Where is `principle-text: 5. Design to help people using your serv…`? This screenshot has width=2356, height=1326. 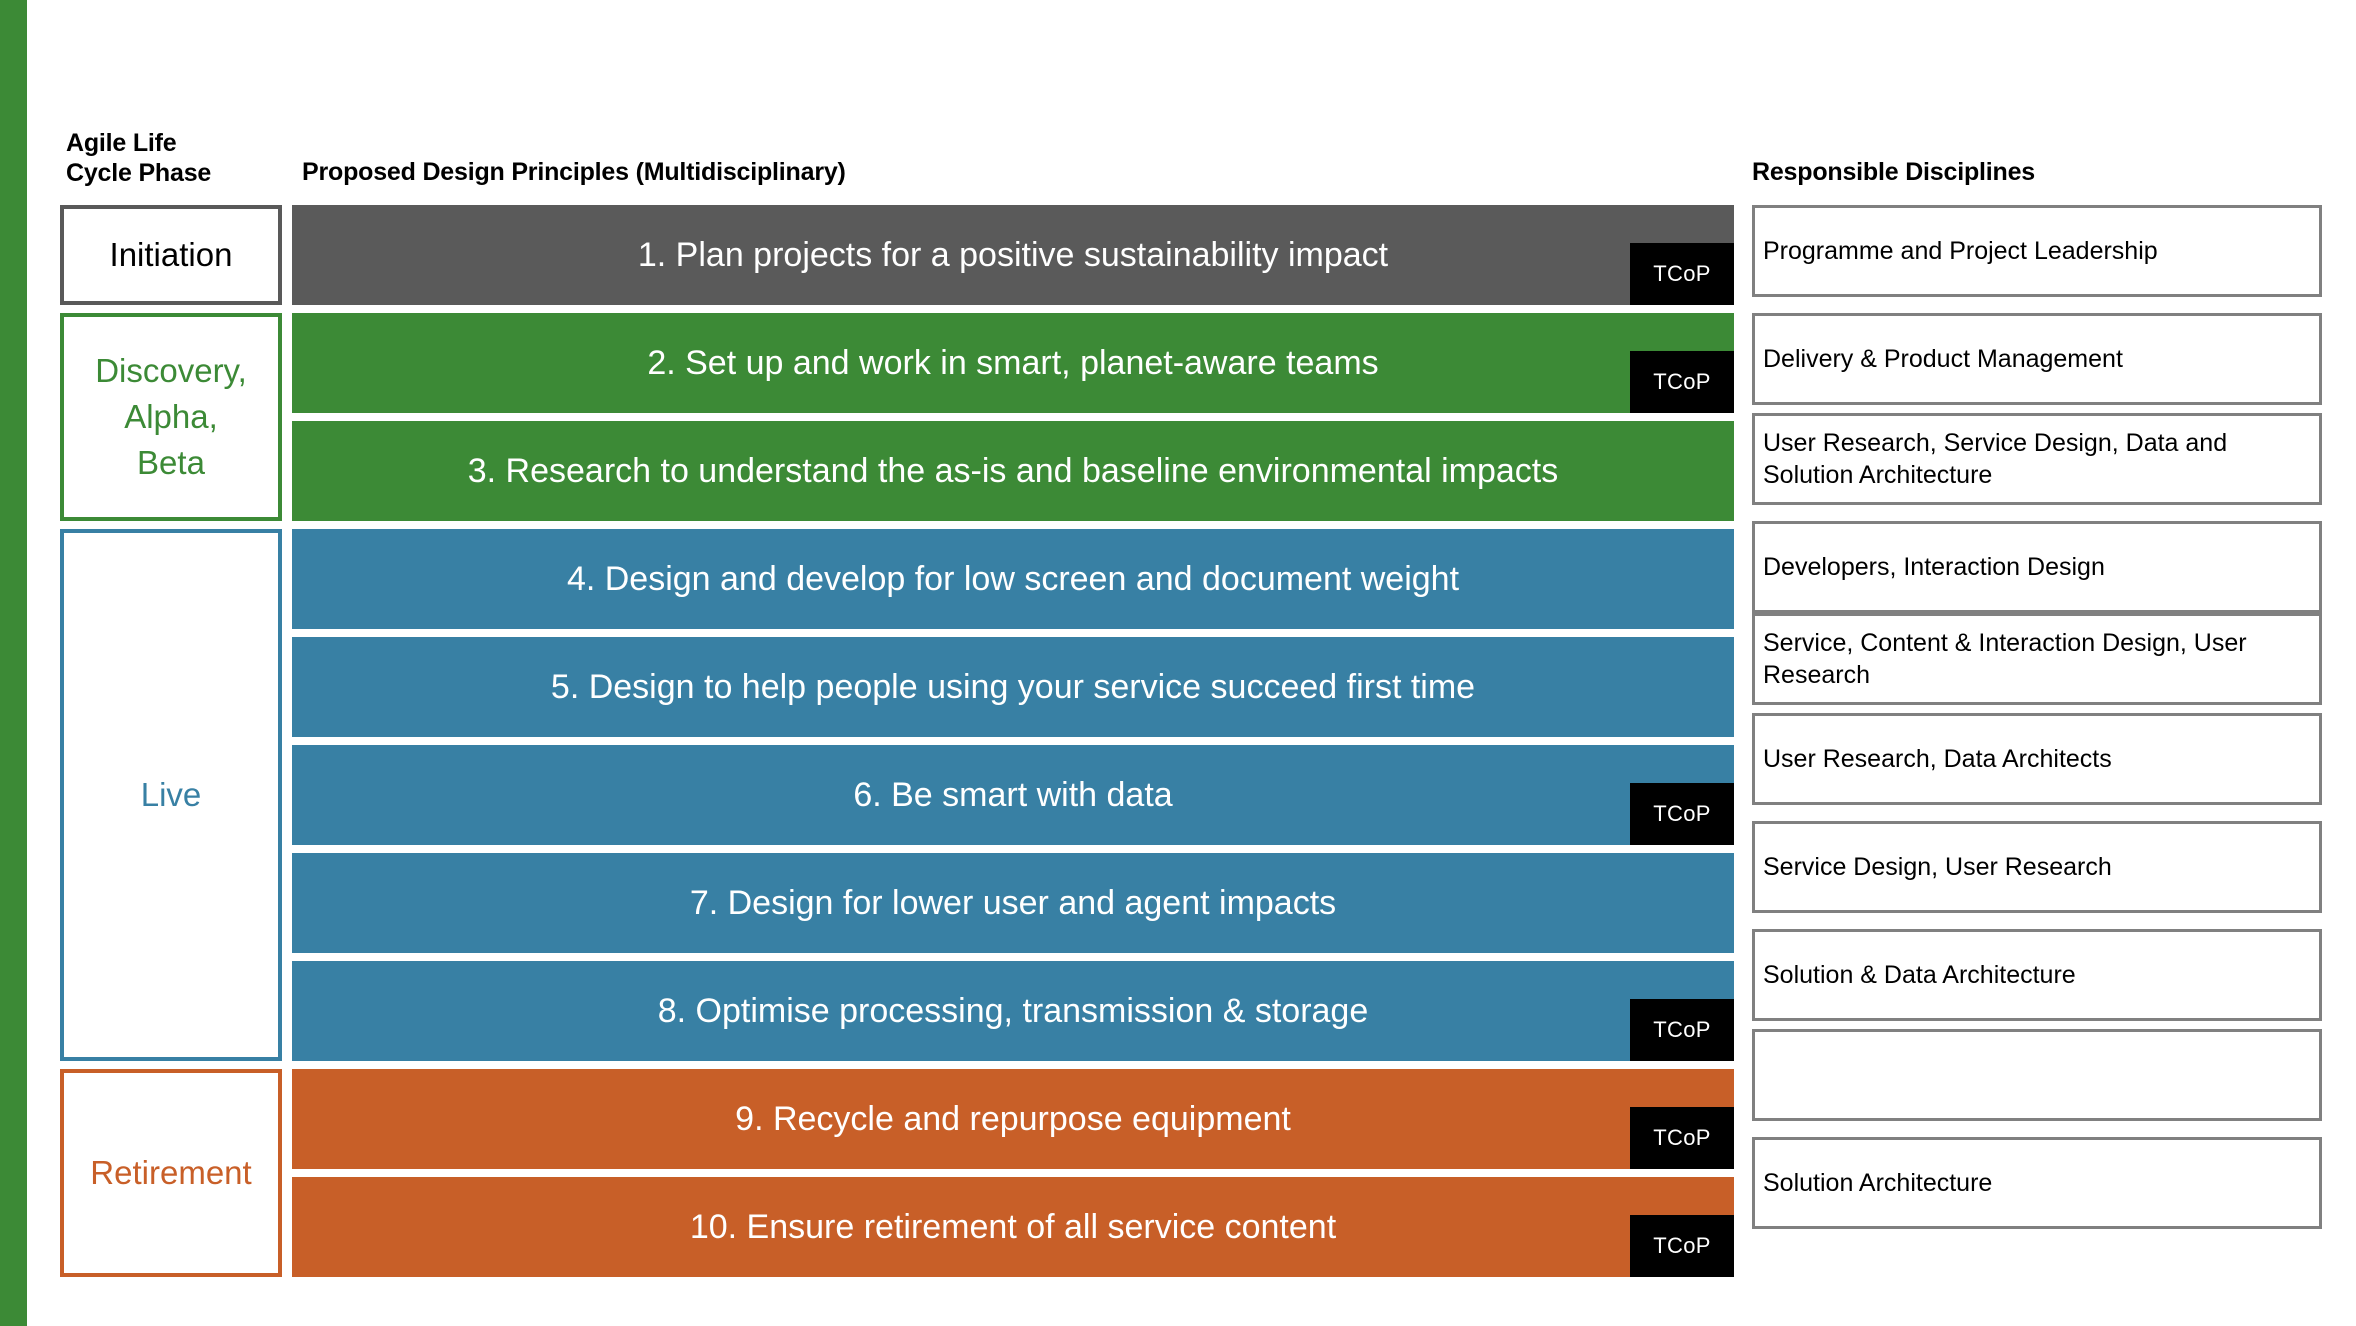 principle-text: 5. Design to help people using your serv… is located at coordinates (1013, 687).